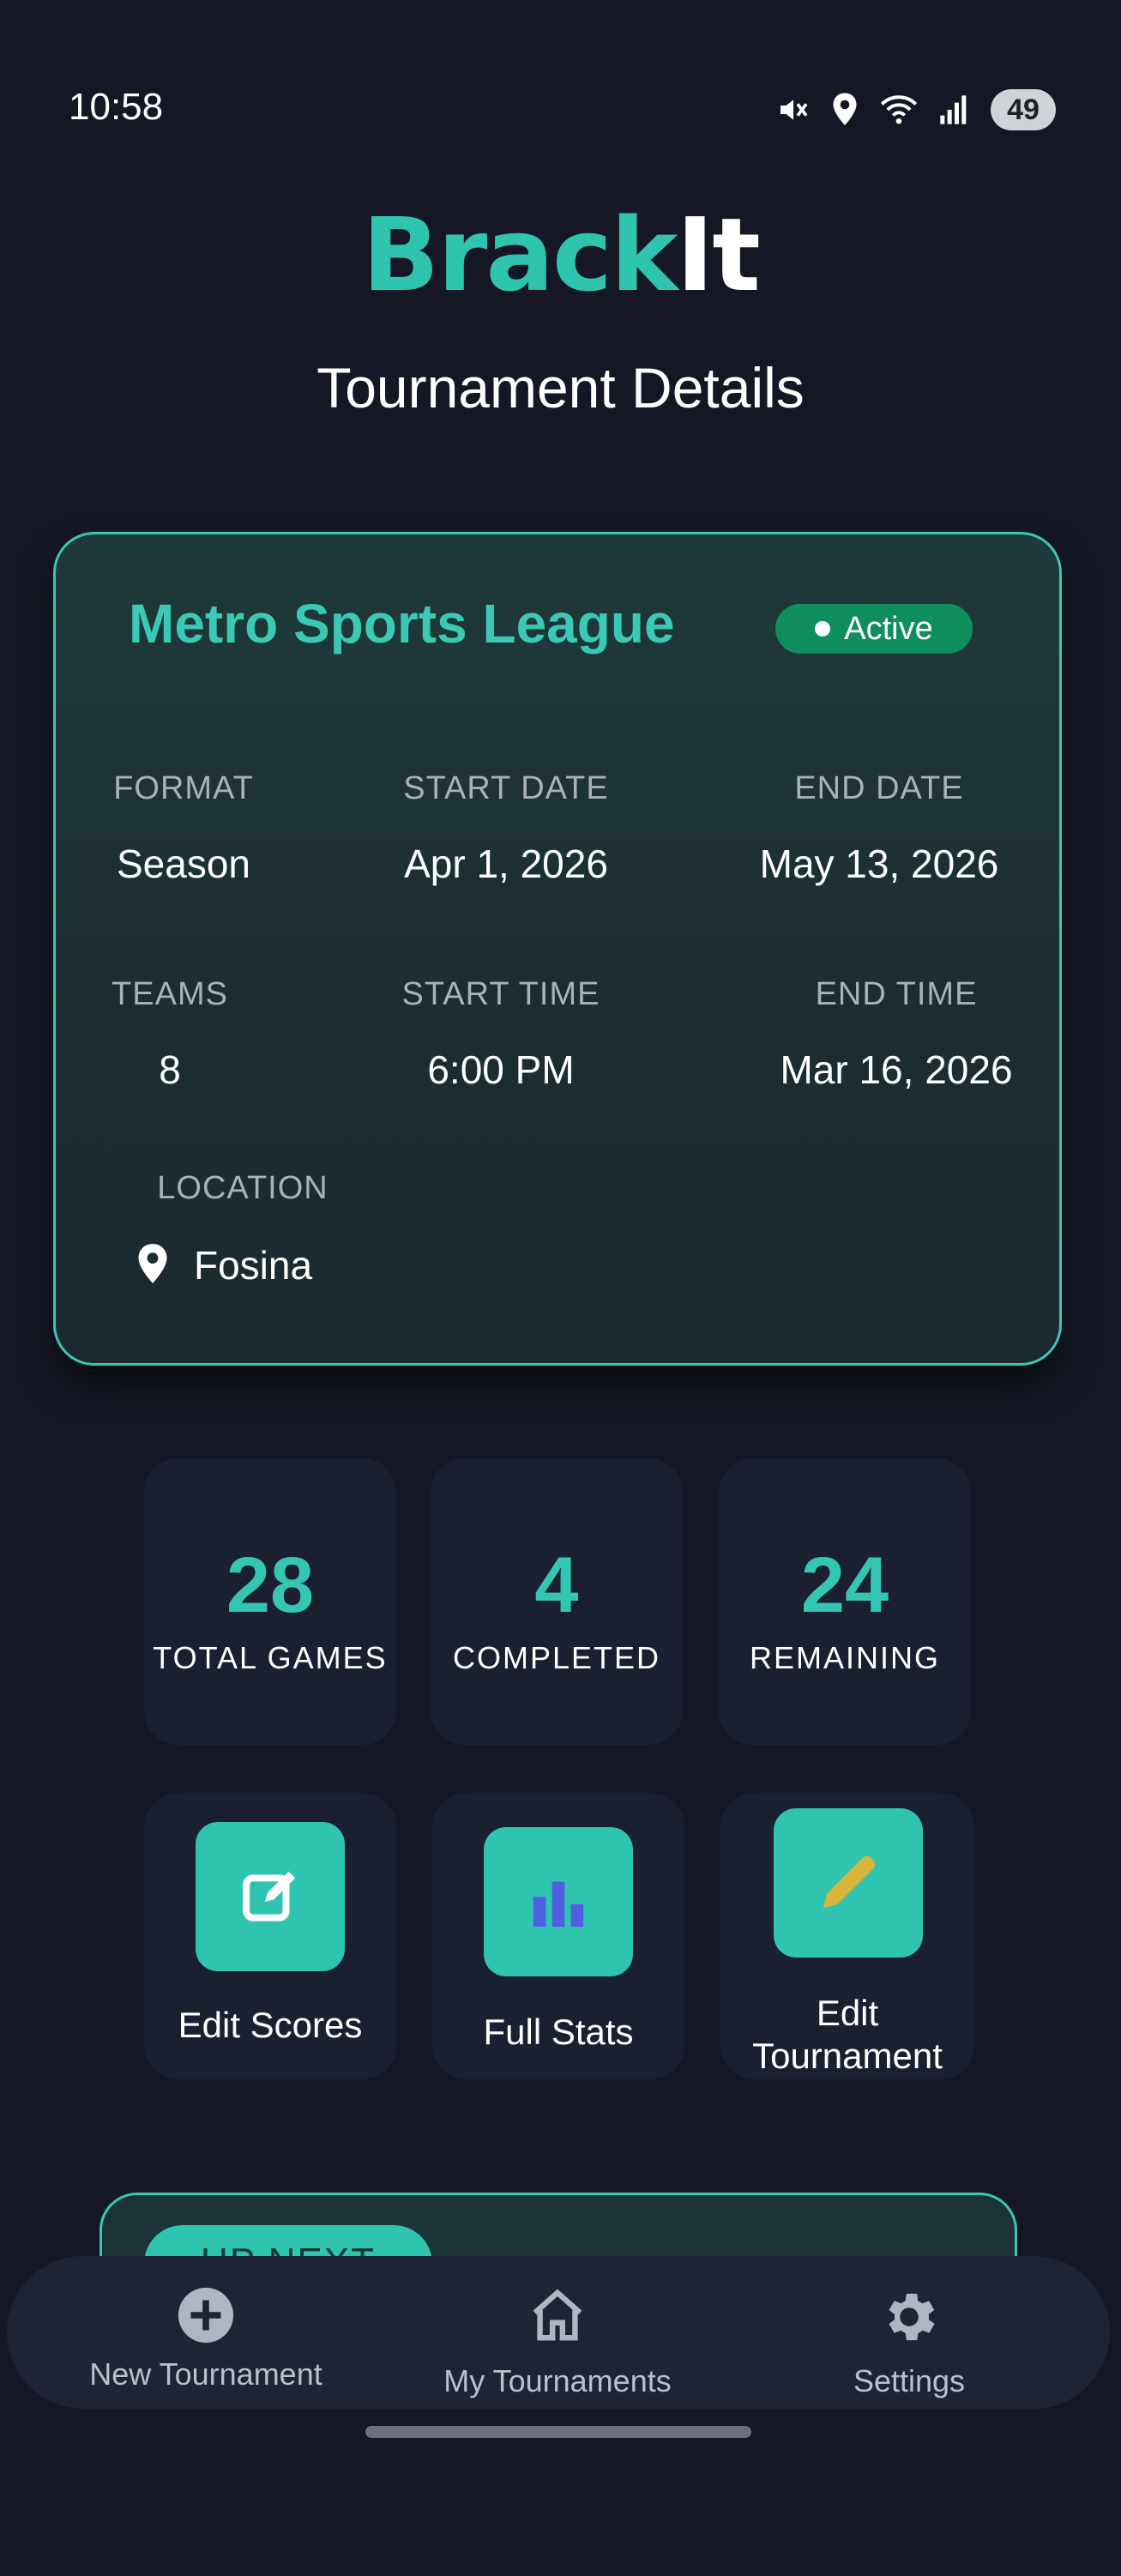  I want to click on teams-label: TEAMS, so click(170, 994).